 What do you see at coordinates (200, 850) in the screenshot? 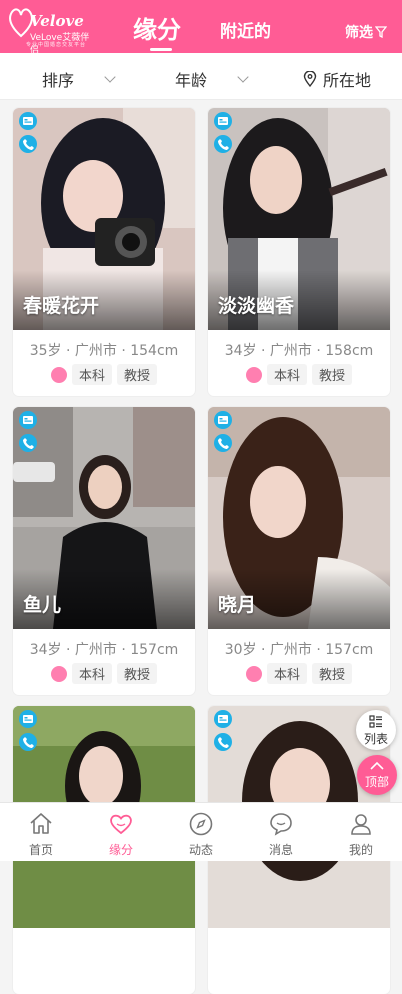
I see `nav-moments-label: 动态` at bounding box center [200, 850].